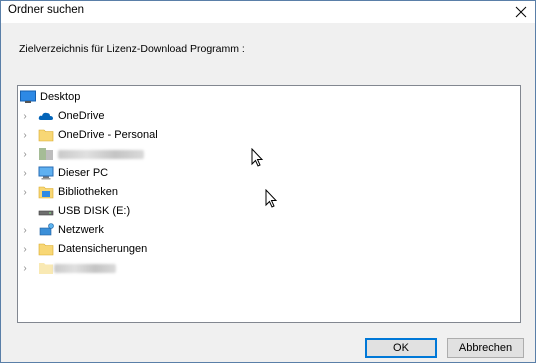  I want to click on tree-item-user-folder: ›, so click(268, 154).